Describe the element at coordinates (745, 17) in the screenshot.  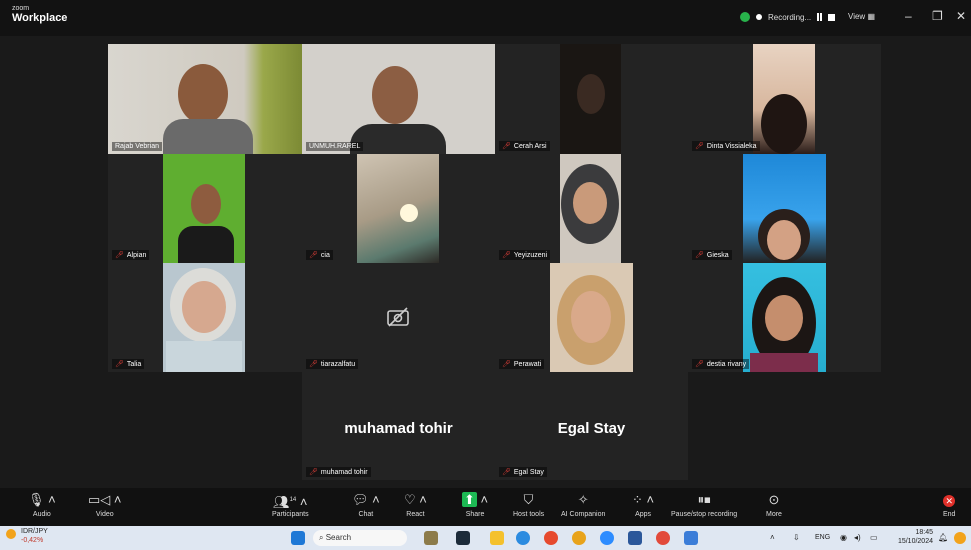
I see `security-shield-icon` at that location.